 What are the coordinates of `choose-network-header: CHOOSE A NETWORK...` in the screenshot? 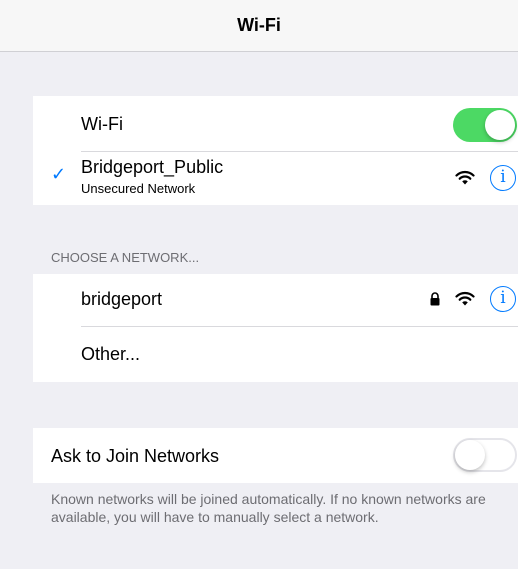 It's located at (125, 257).